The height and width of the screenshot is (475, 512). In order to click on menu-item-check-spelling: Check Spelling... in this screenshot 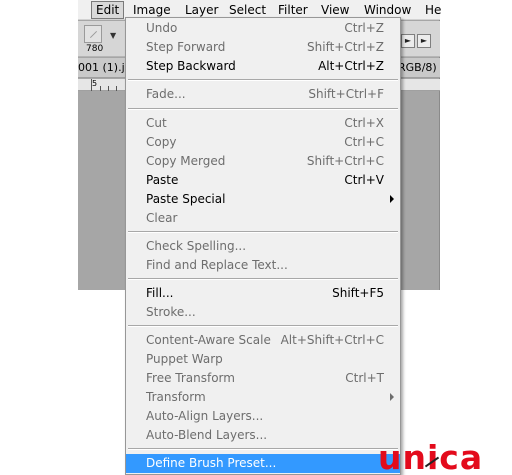, I will do `click(263, 246)`.